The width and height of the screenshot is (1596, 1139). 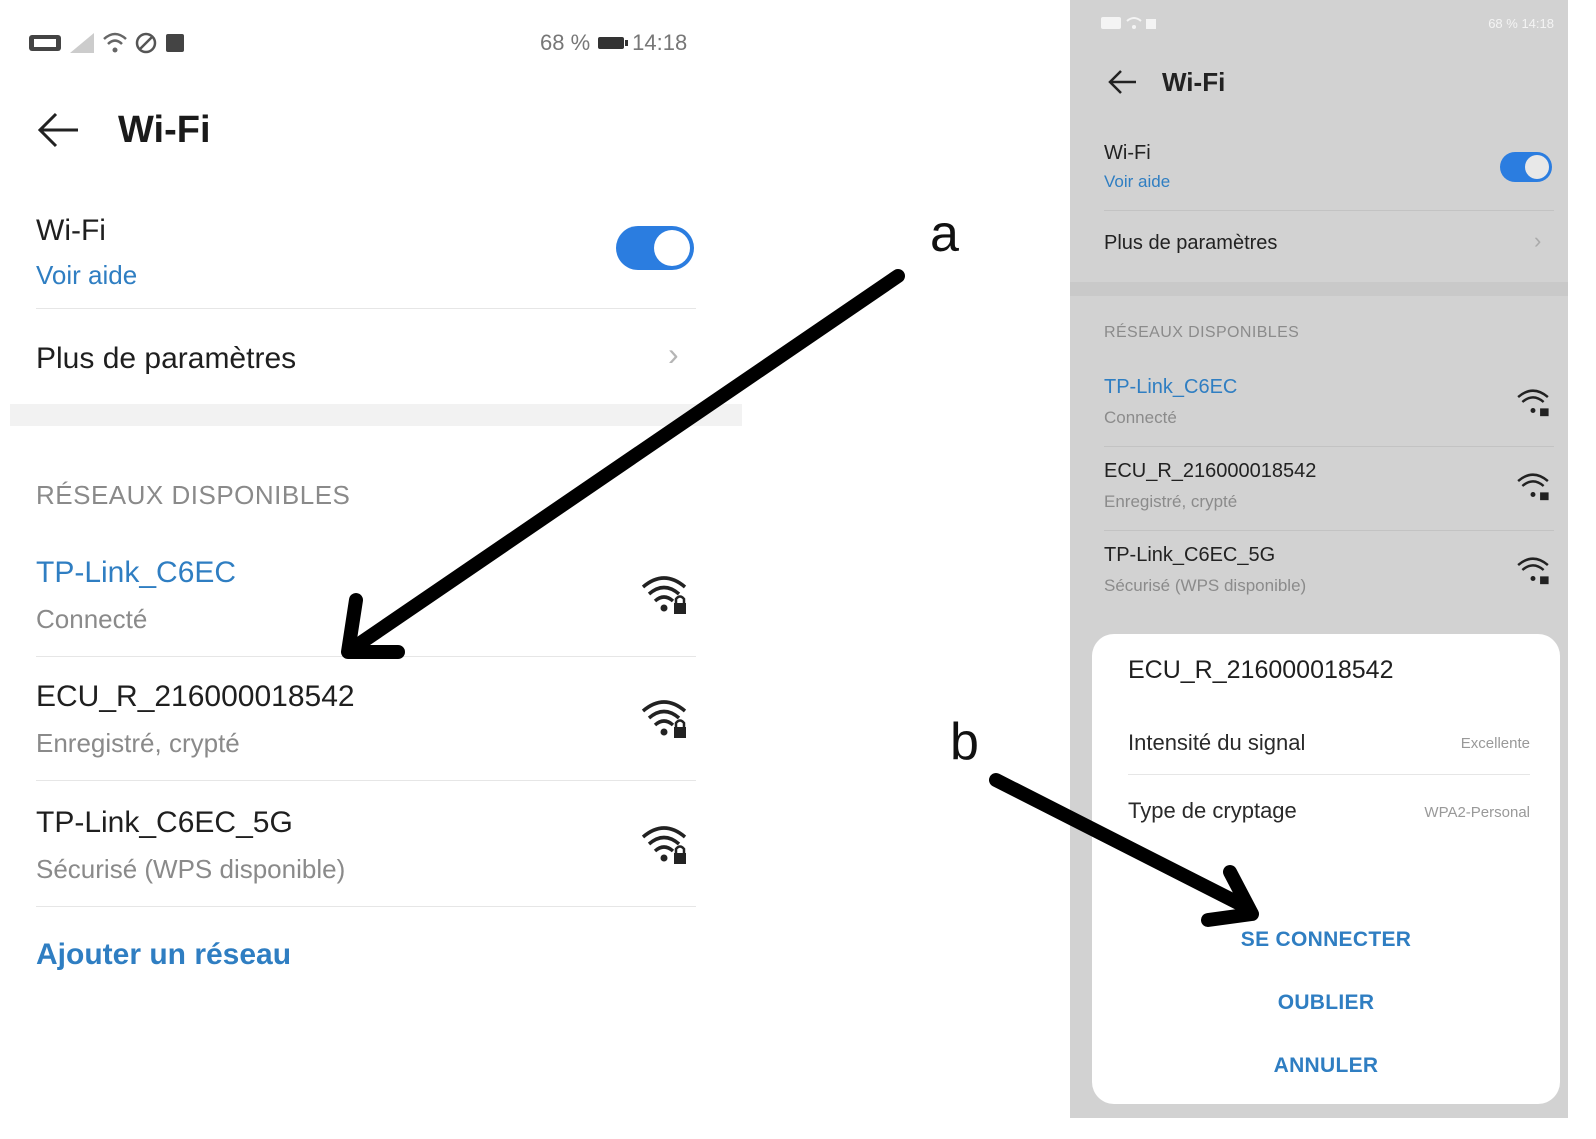 I want to click on add-network-link: Ajouter un réseau, so click(x=163, y=955).